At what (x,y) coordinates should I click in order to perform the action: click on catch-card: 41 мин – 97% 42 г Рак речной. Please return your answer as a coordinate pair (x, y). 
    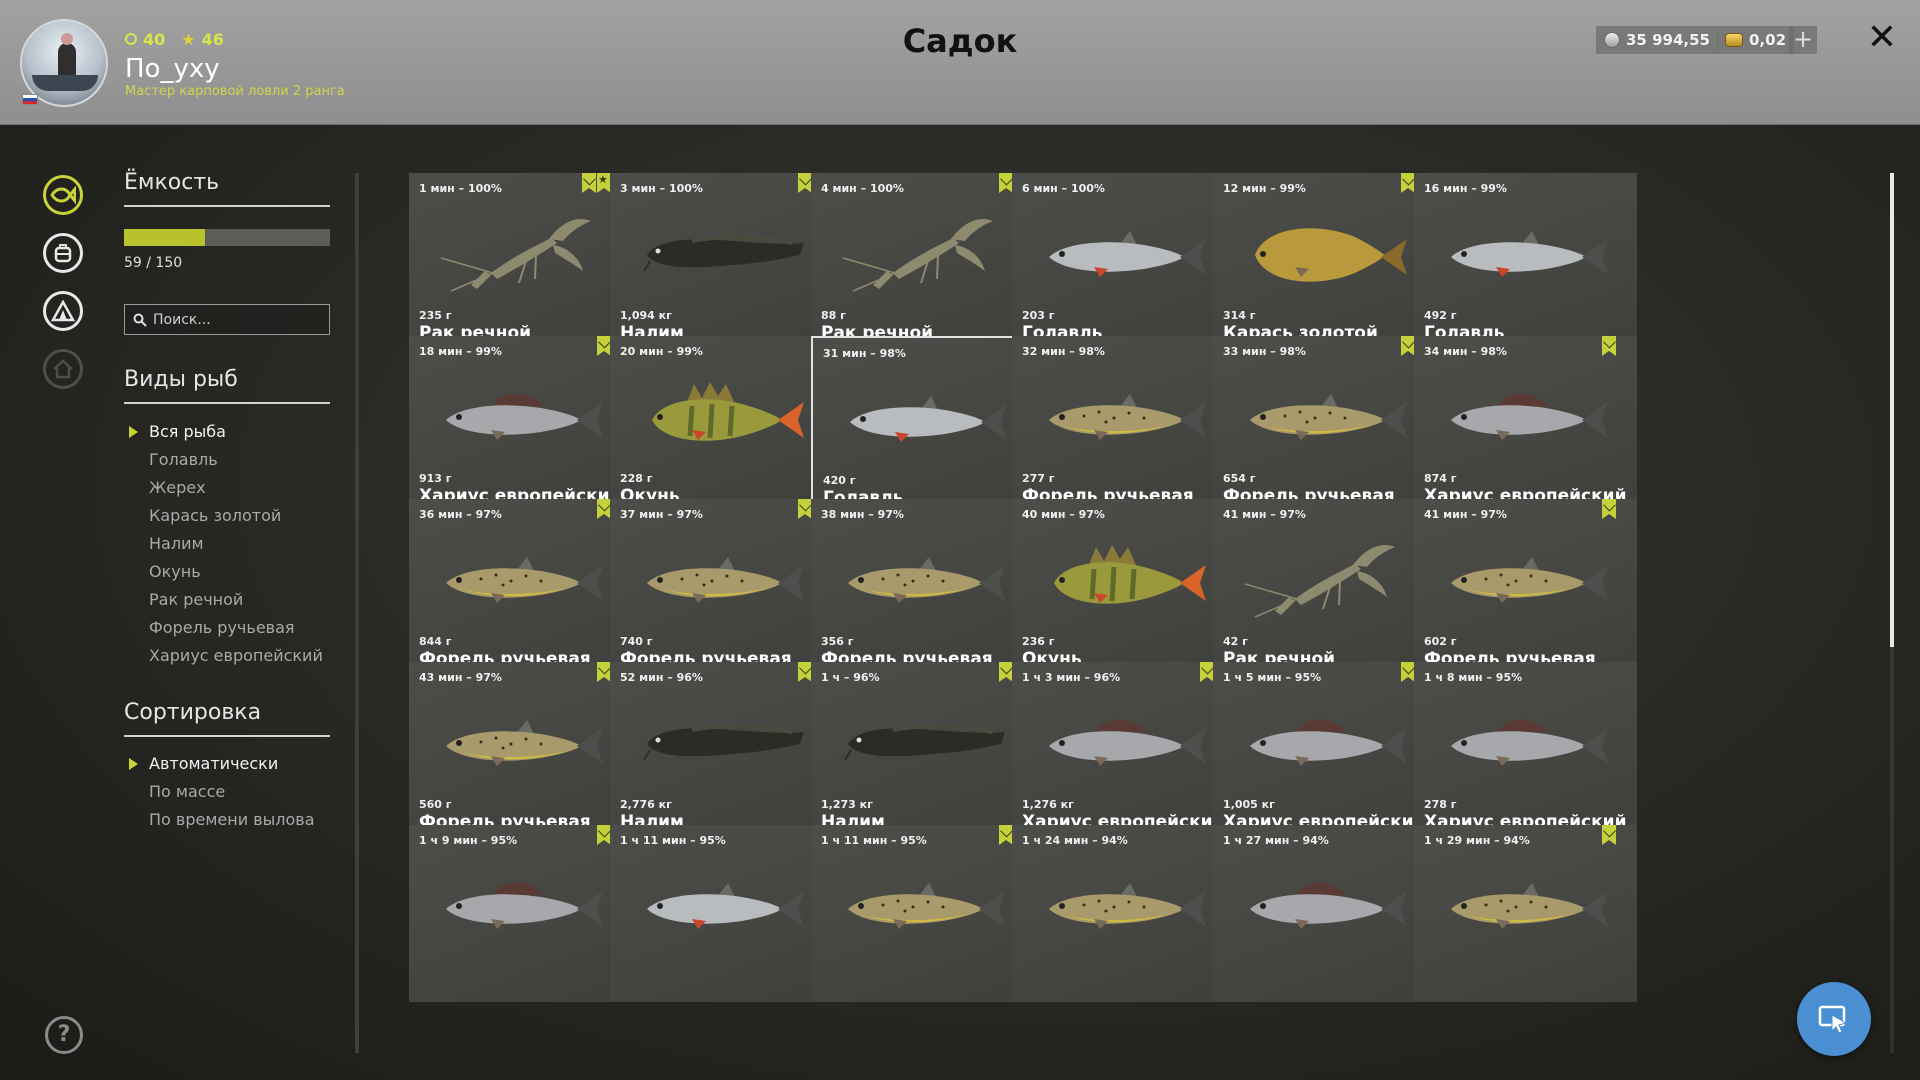
    Looking at the image, I should click on (1324, 587).